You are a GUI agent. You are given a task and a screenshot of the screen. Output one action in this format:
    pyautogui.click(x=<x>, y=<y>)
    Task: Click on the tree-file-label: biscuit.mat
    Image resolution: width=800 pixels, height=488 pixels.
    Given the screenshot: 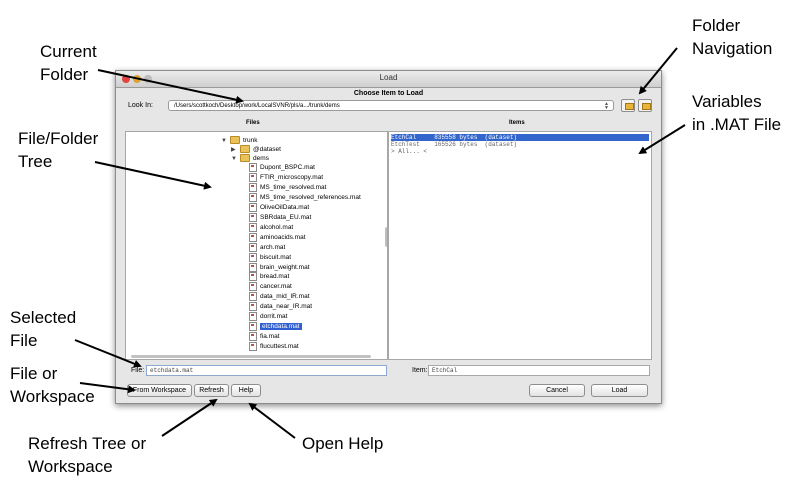 What is the action you would take?
    pyautogui.click(x=276, y=257)
    